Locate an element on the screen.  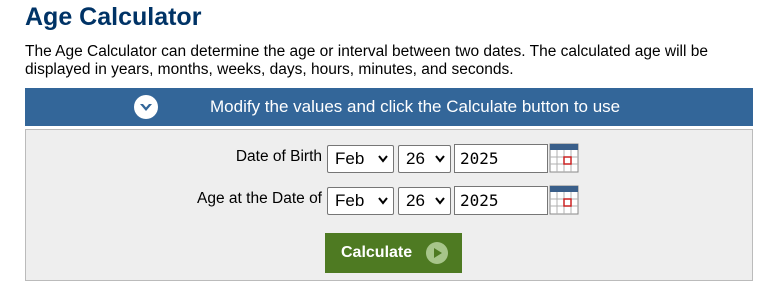
age-at-month-select: Feb is located at coordinates (360, 201).